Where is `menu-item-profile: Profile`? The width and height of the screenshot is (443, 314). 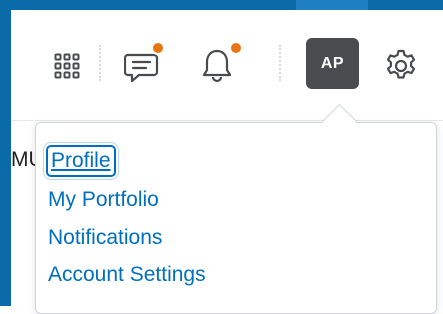
menu-item-profile: Profile is located at coordinates (81, 161).